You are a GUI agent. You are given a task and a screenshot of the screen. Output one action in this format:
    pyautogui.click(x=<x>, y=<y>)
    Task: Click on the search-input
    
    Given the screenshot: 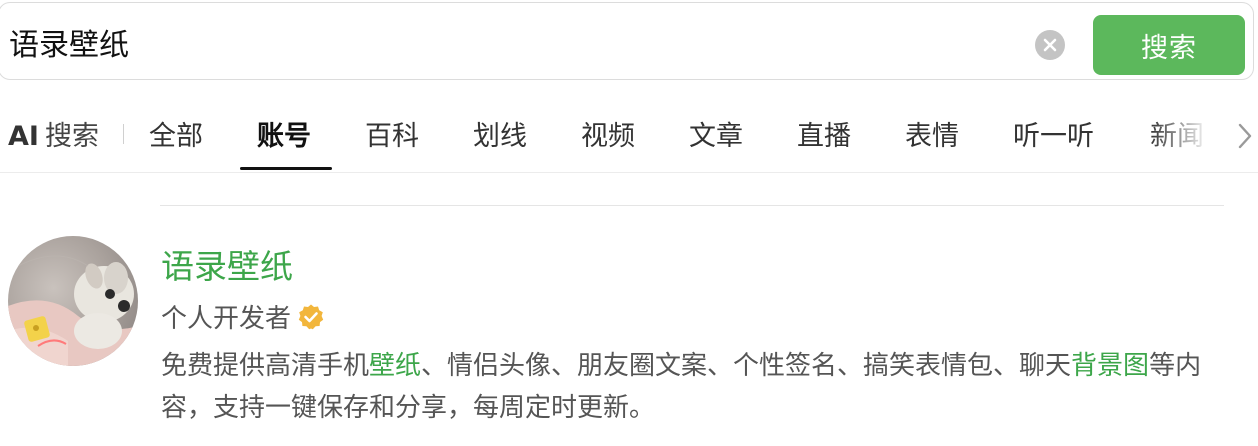 What is the action you would take?
    pyautogui.click(x=509, y=42)
    